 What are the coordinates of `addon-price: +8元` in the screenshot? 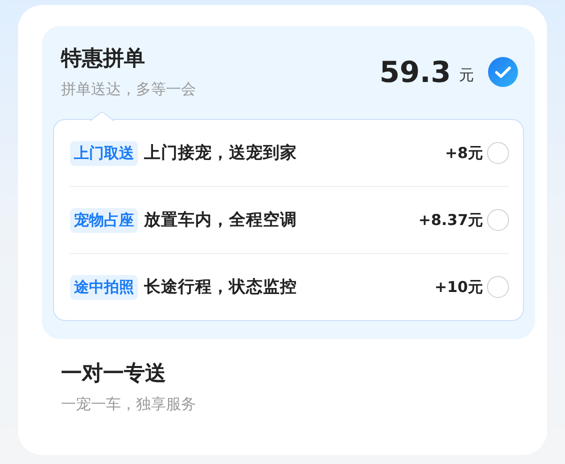 It's located at (463, 153).